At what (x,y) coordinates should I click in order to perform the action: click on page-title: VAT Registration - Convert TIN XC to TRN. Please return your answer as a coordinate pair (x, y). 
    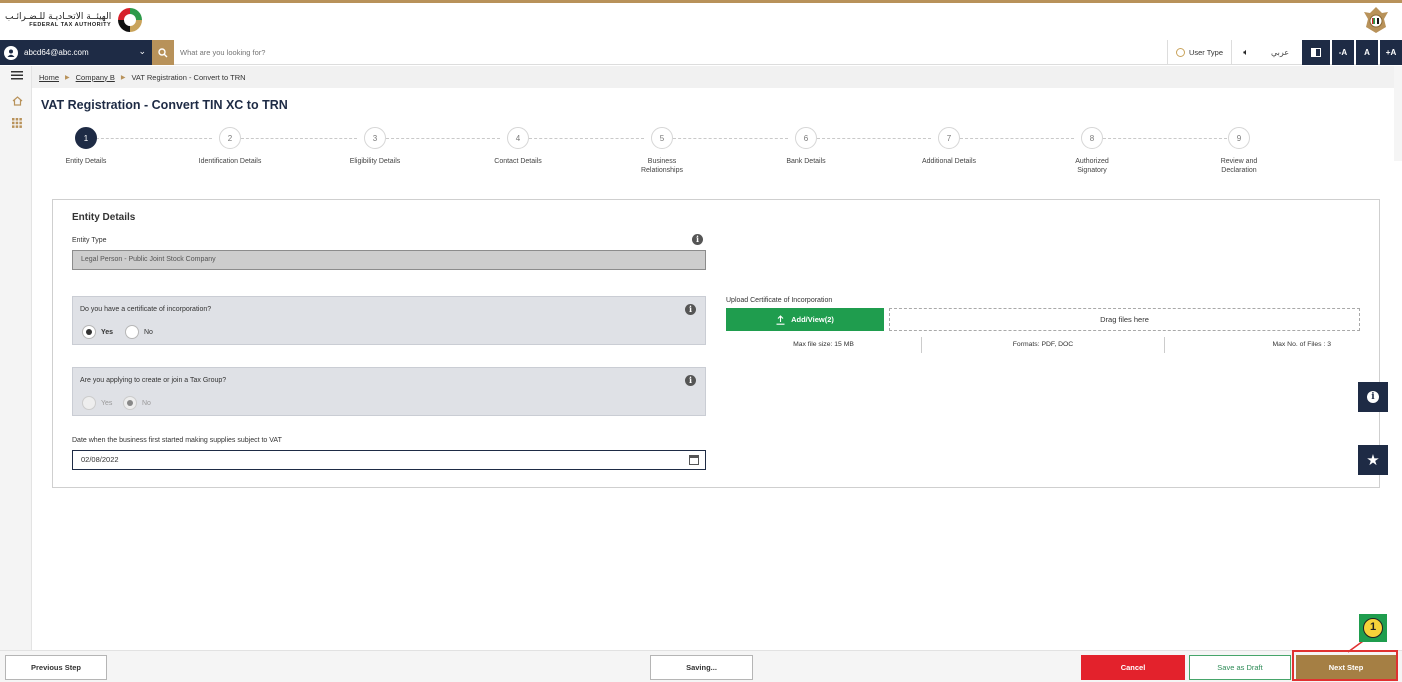
    Looking at the image, I should click on (164, 105).